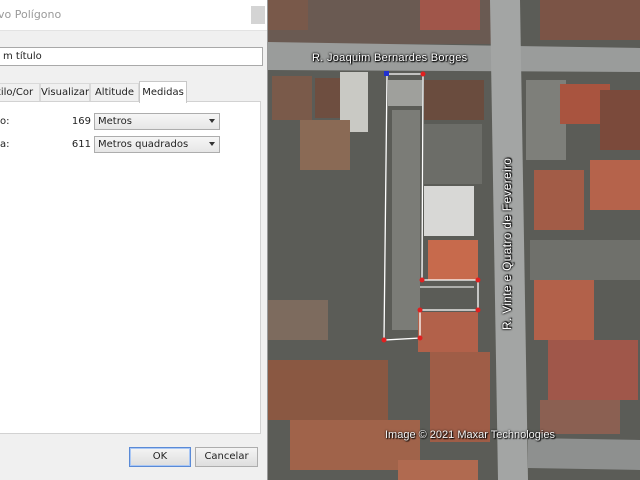 This screenshot has height=480, width=640. What do you see at coordinates (31, 14) in the screenshot?
I see `dialog-title: vo Polígono` at bounding box center [31, 14].